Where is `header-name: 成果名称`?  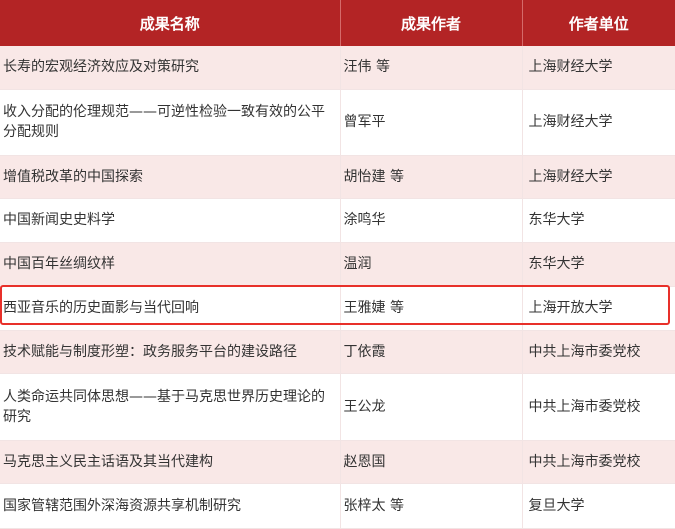 header-name: 成果名称 is located at coordinates (170, 23).